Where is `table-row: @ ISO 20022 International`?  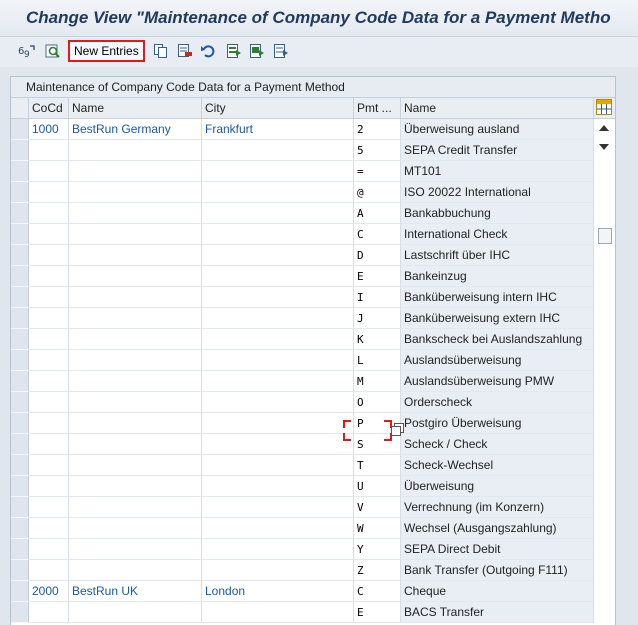
table-row: @ ISO 20022 International is located at coordinates (313, 192).